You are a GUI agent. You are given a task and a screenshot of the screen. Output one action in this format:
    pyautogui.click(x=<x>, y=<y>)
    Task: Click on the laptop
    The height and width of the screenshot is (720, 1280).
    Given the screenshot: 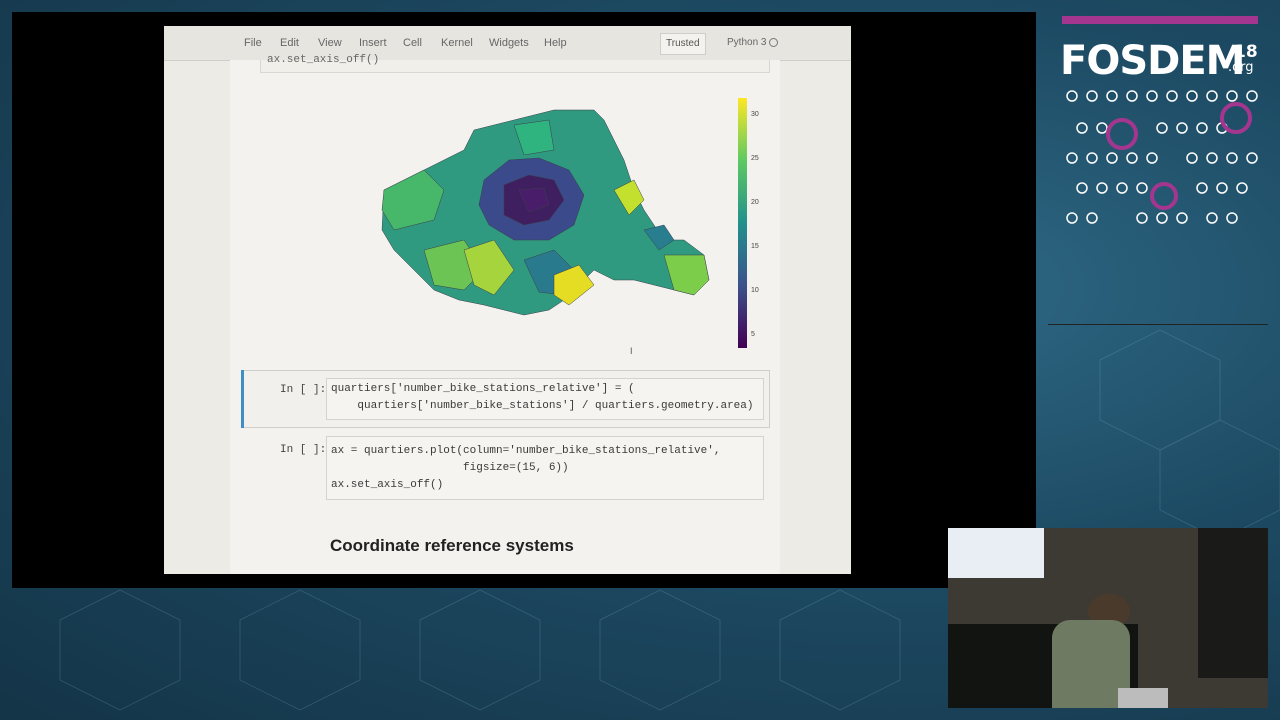 What is the action you would take?
    pyautogui.click(x=1143, y=698)
    